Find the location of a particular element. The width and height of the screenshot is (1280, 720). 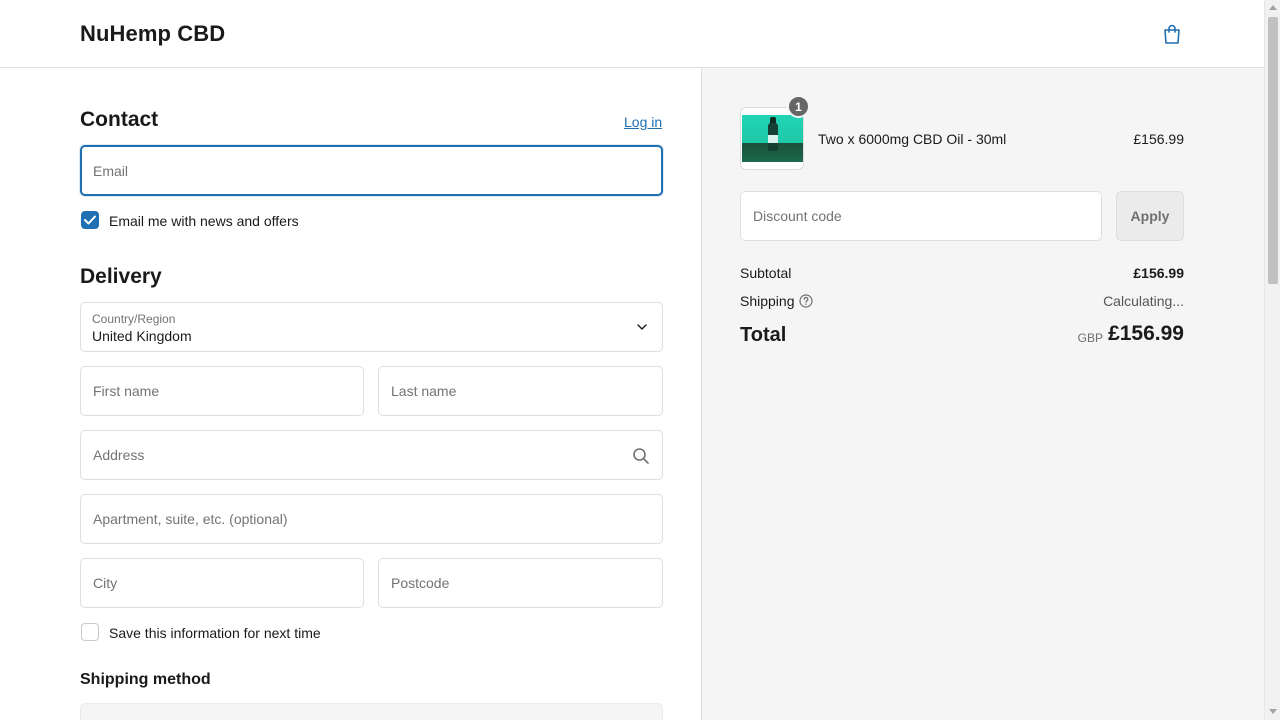

email-input is located at coordinates (371, 170).